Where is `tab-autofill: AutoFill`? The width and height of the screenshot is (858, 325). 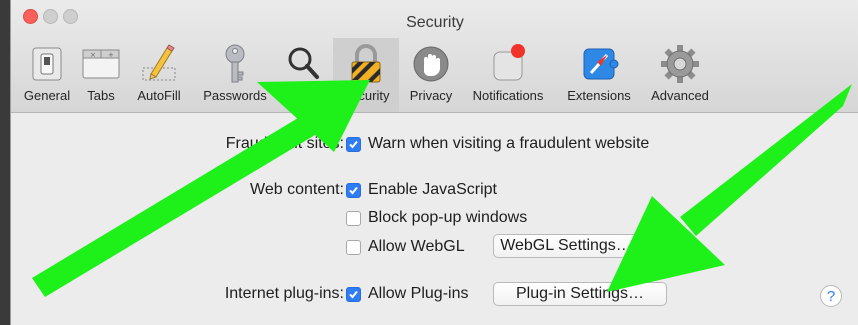
tab-autofill: AutoFill is located at coordinates (159, 75).